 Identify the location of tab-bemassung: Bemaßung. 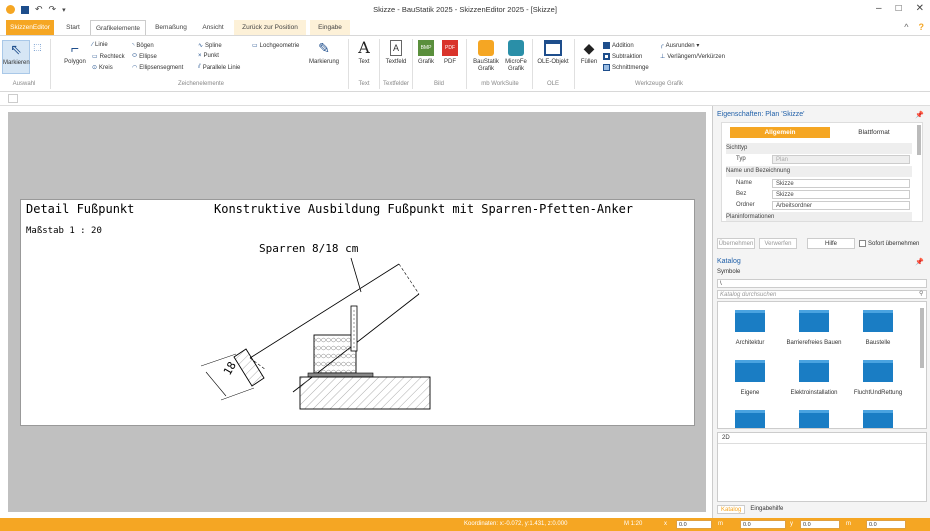
(171, 27).